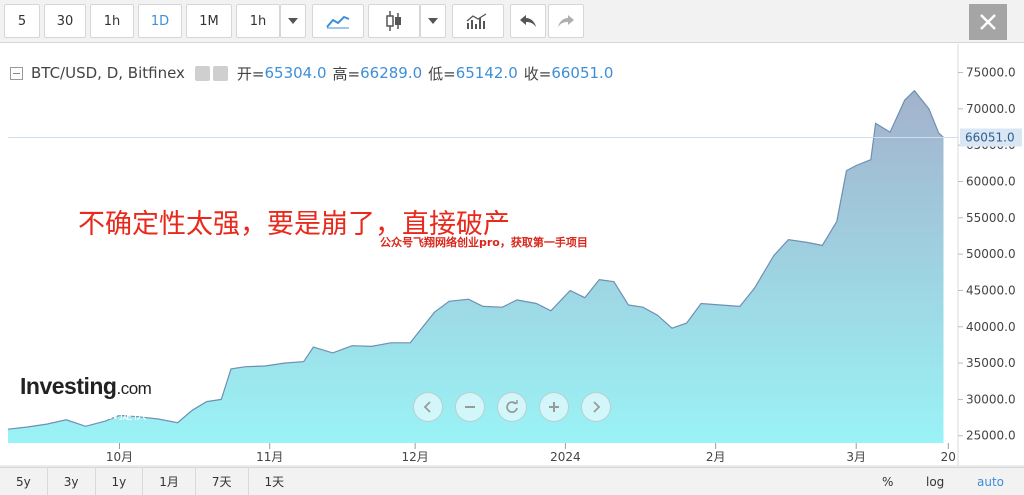 This screenshot has height=495, width=1024. What do you see at coordinates (990, 481) in the screenshot?
I see `auto-scale-button: auto` at bounding box center [990, 481].